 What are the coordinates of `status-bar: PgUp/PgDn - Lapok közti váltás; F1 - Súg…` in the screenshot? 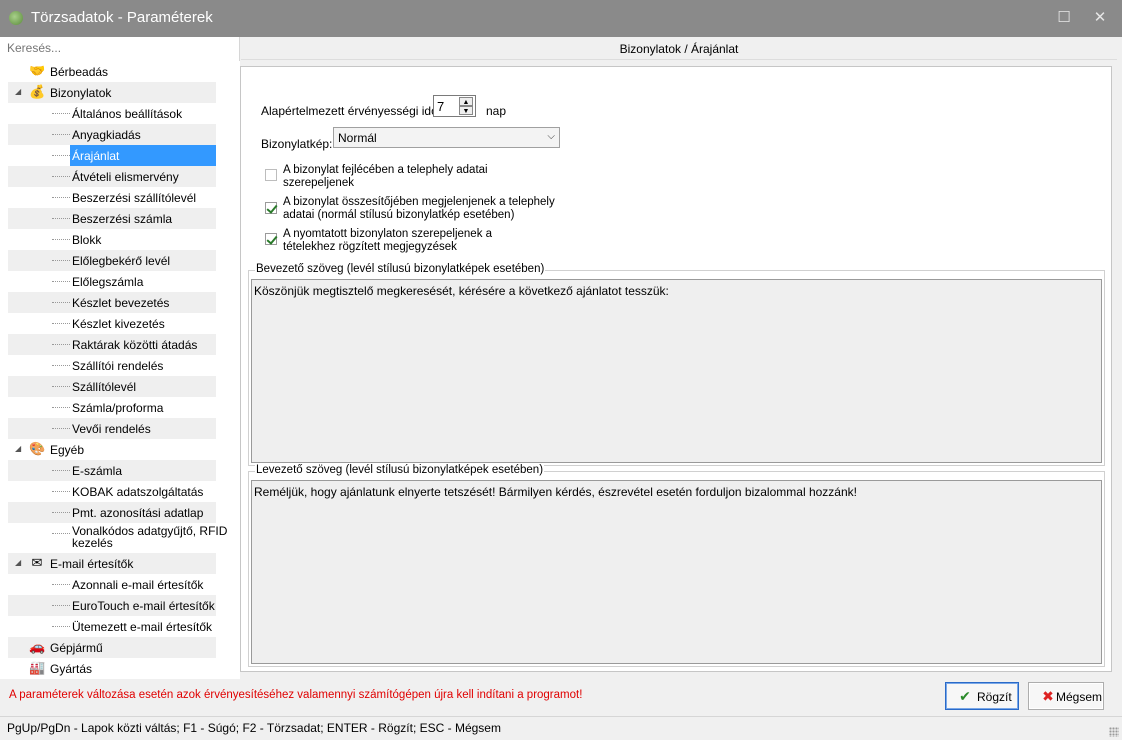 It's located at (561, 728).